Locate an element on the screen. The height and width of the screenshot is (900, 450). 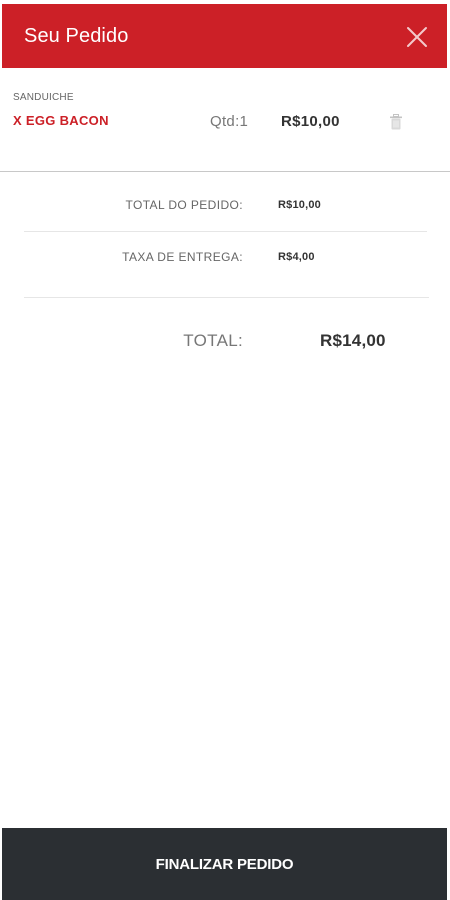
trash-icon is located at coordinates (396, 122).